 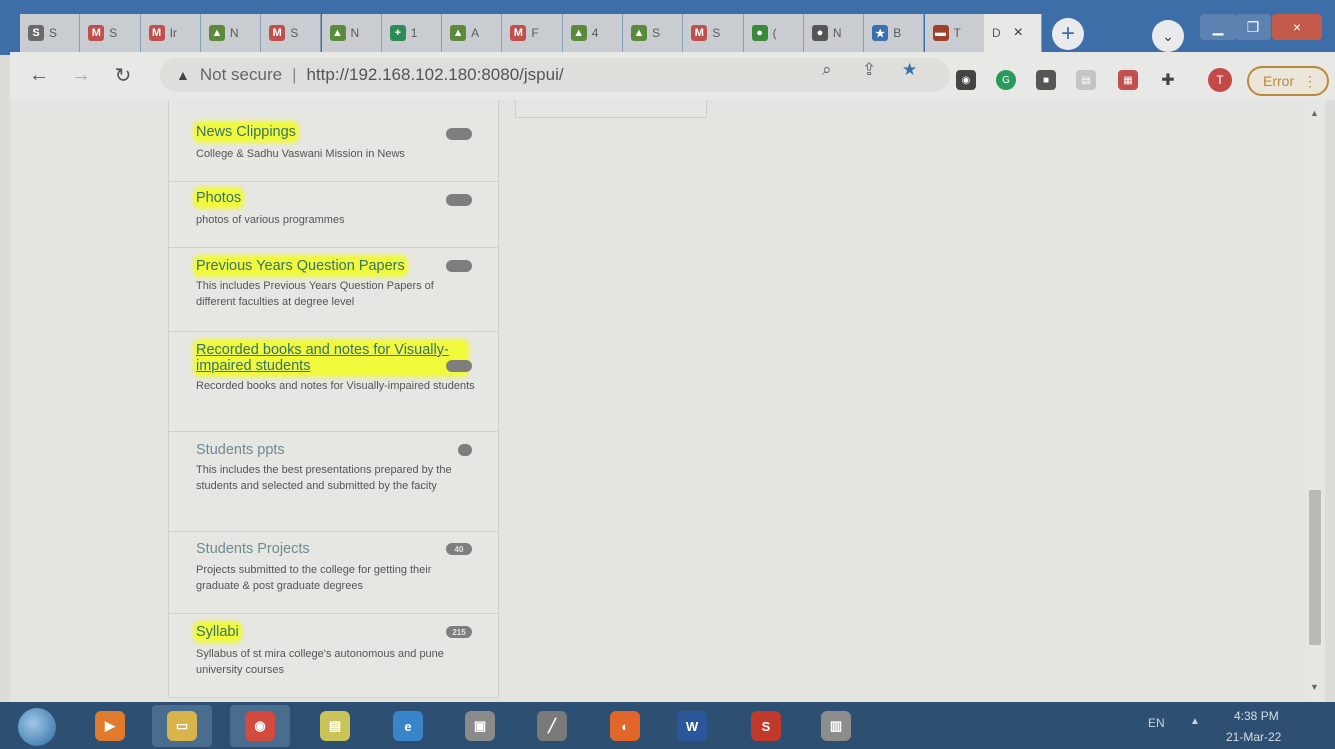 I want to click on forward-button: →, so click(x=81, y=75).